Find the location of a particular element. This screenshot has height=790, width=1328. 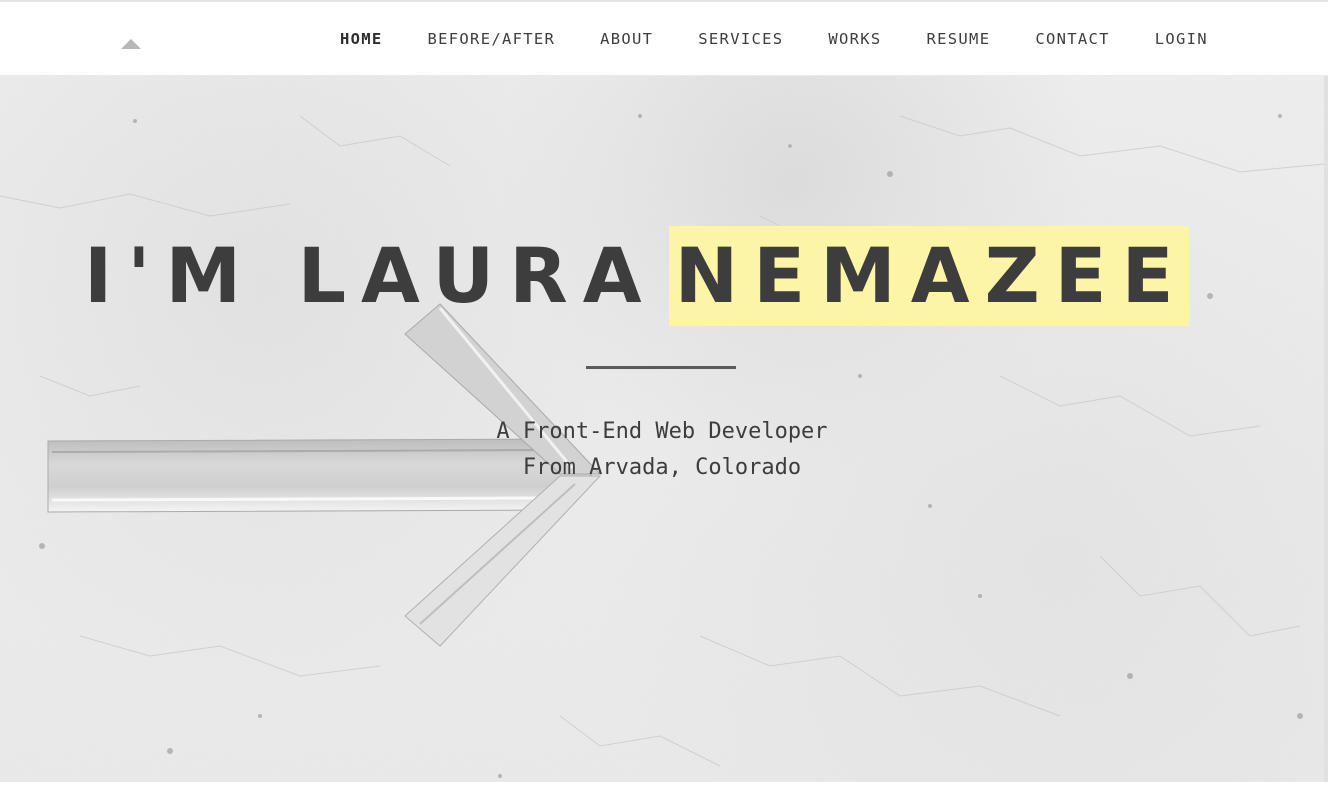

nav-item-services: SERVICES is located at coordinates (740, 39).